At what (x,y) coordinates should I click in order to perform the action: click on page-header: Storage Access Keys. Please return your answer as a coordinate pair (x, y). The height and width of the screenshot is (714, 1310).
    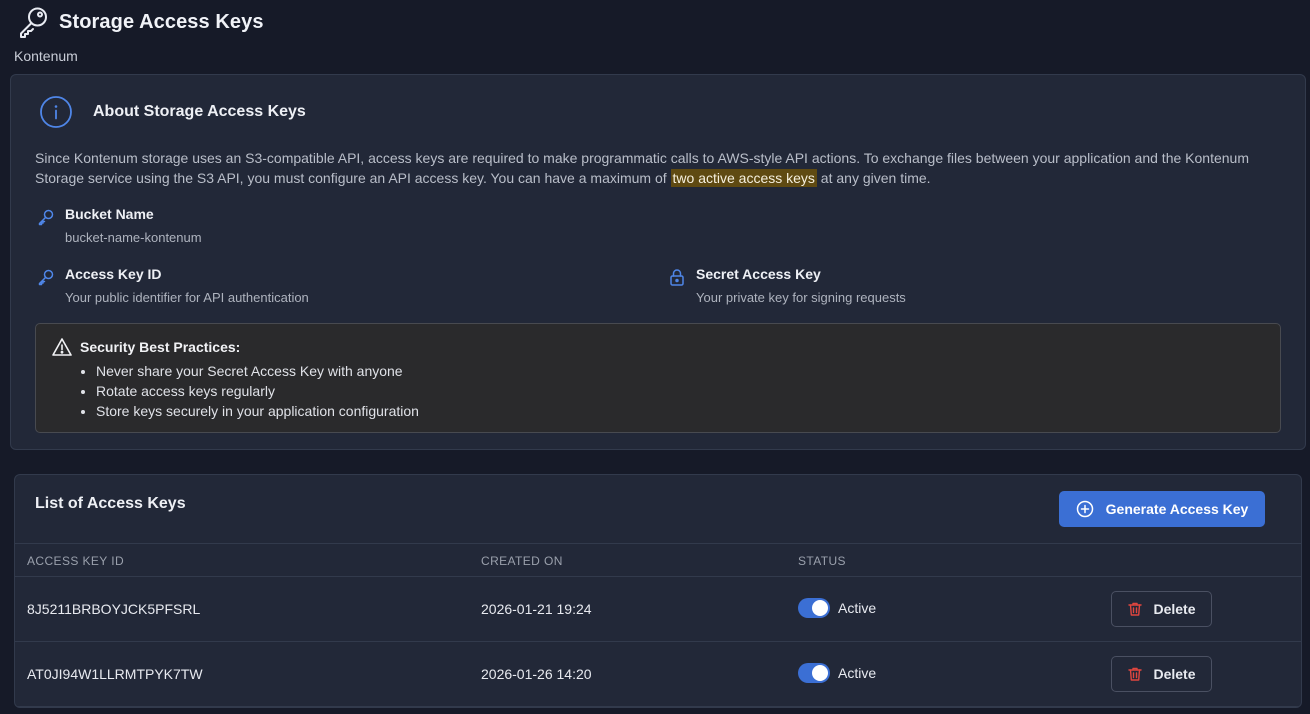
    Looking at the image, I should click on (140, 22).